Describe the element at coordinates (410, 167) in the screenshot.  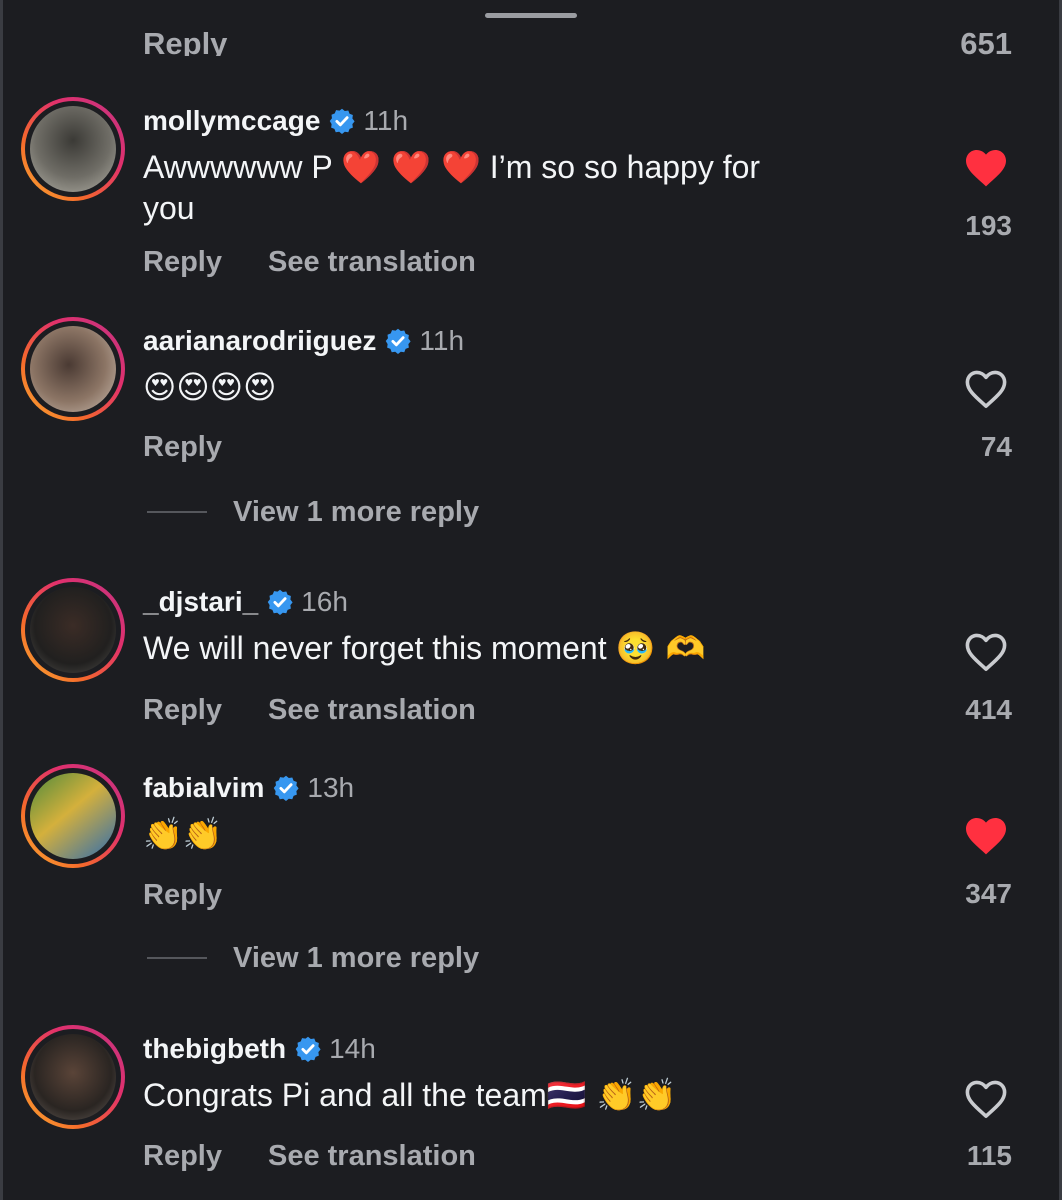
I see `heart-emoji: ❤️ ❤️ ❤️` at that location.